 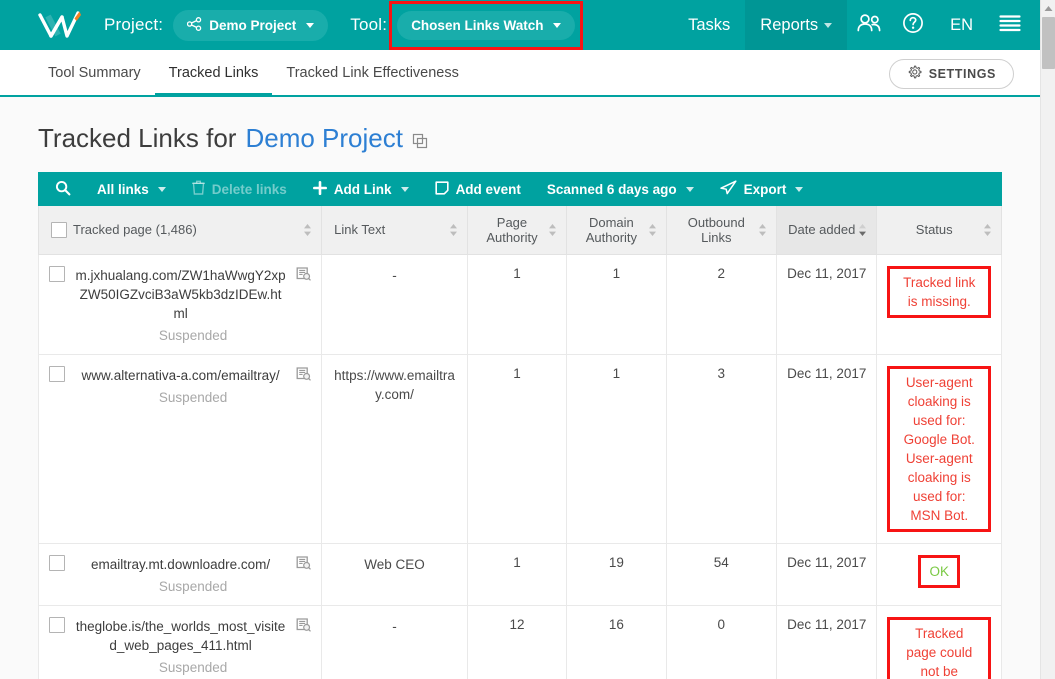 I want to click on help-button, so click(x=913, y=25).